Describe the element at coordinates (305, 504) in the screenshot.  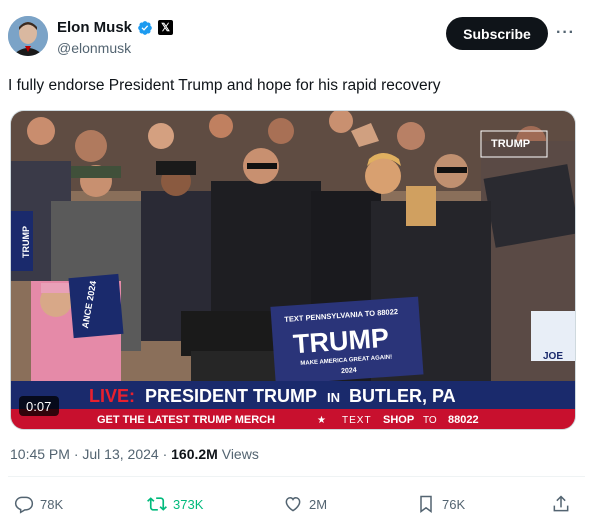
I see `like-button: 2M` at that location.